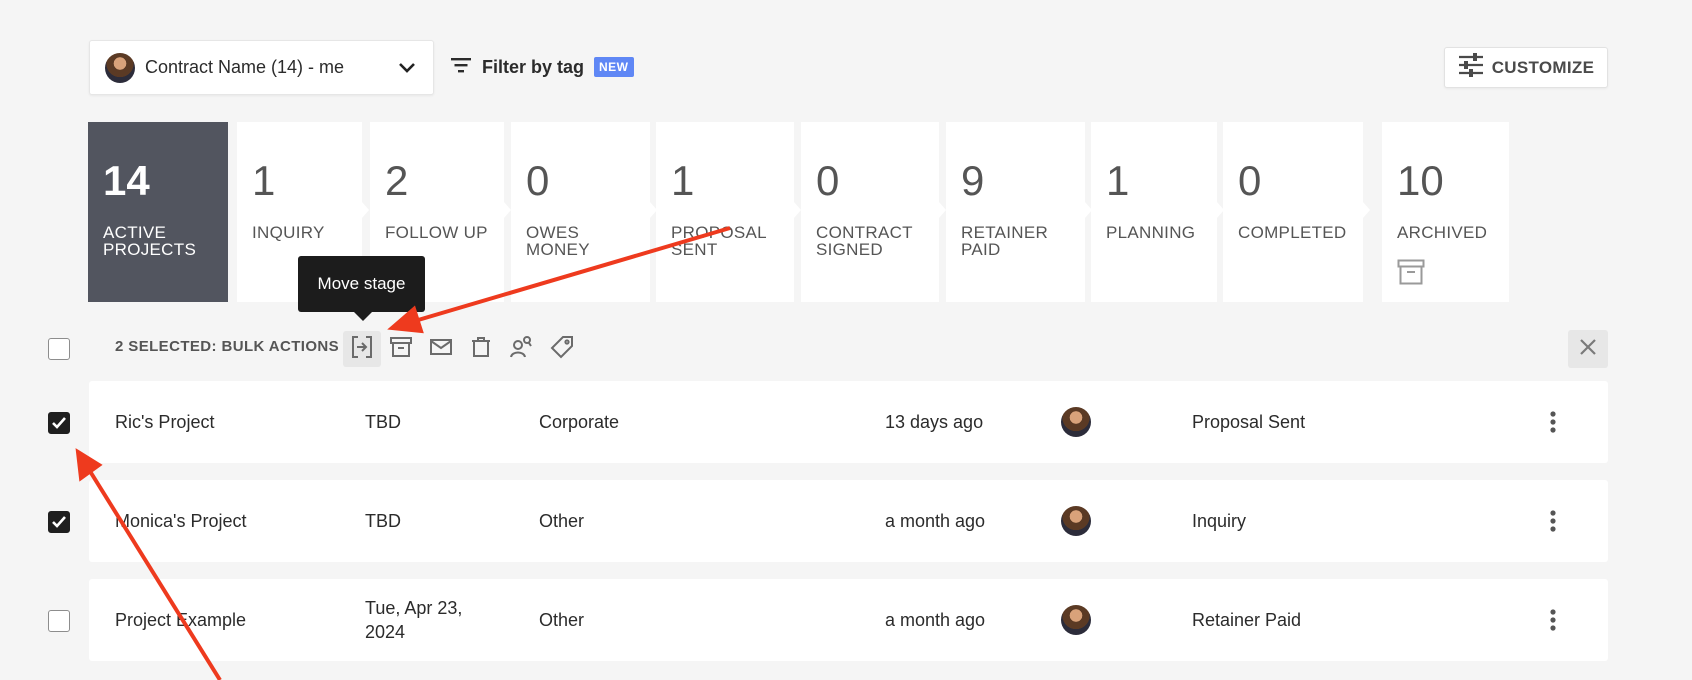 The width and height of the screenshot is (1692, 680). I want to click on stage-label: RETAINER PAID, so click(1005, 241).